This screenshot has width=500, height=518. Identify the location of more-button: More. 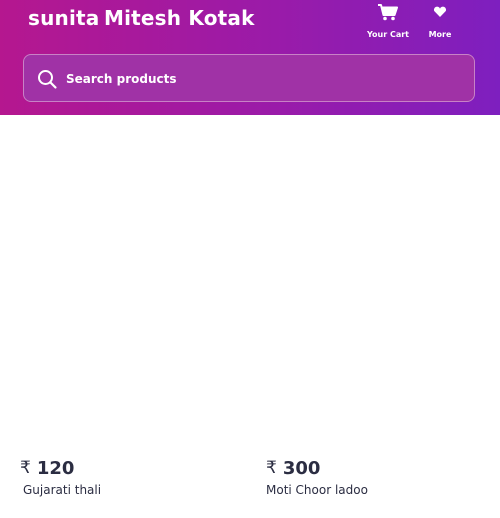
(440, 21).